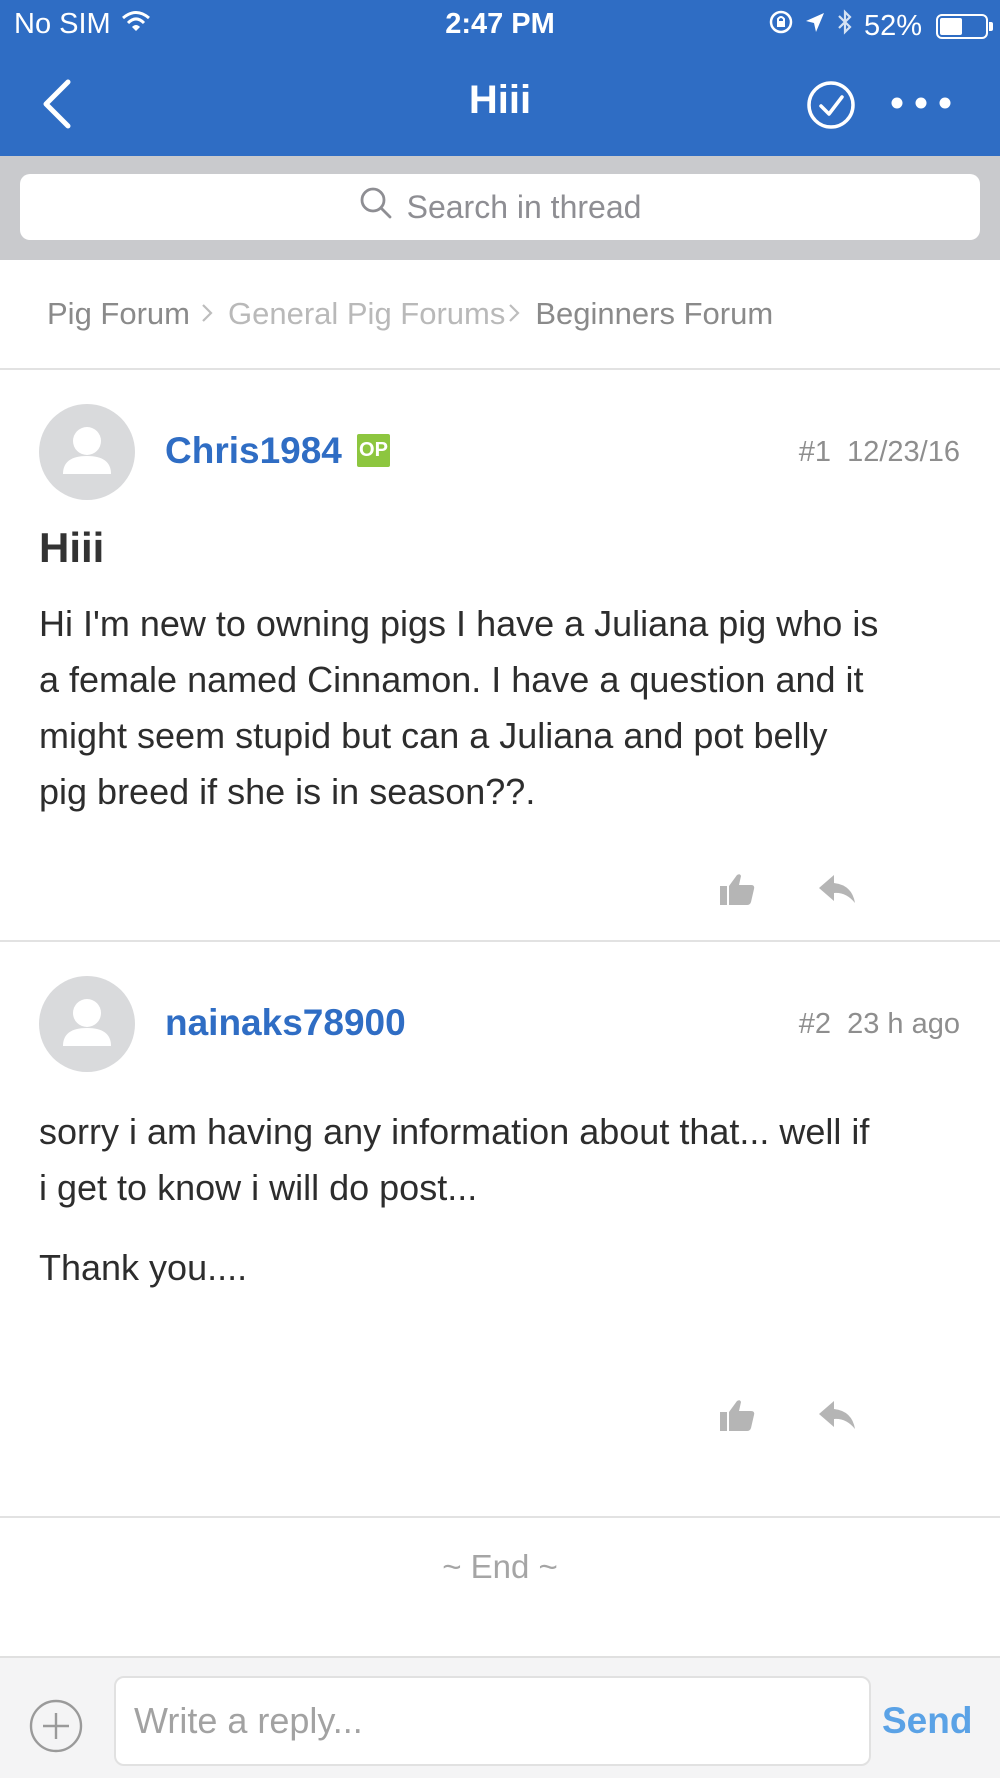 The height and width of the screenshot is (1778, 1000). Describe the element at coordinates (892, 25) in the screenshot. I see `battery-percent: 52%` at that location.